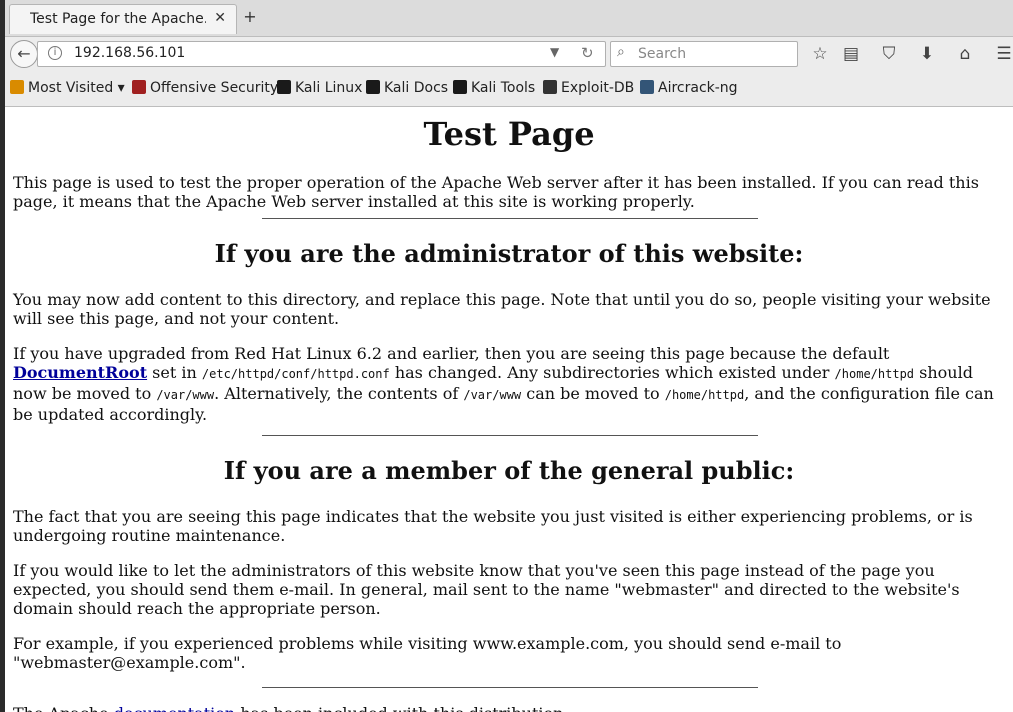 The width and height of the screenshot is (1013, 712). I want to click on reading-list-icon: ▤, so click(851, 54).